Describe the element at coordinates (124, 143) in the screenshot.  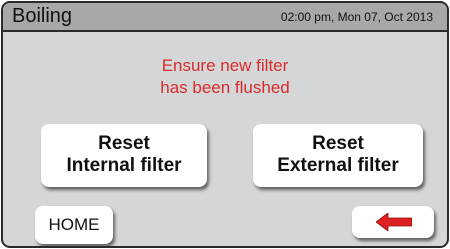
I see `reset-internal-label-line1: Reset` at that location.